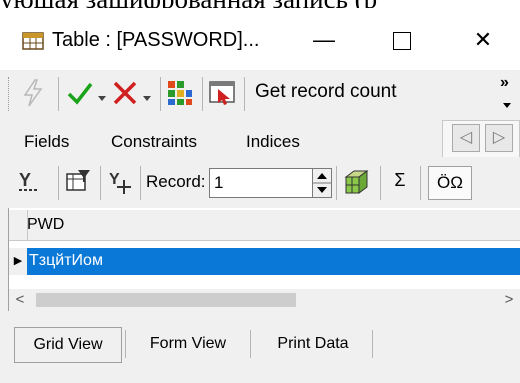  What do you see at coordinates (483, 40) in the screenshot?
I see `close-button: ✕` at bounding box center [483, 40].